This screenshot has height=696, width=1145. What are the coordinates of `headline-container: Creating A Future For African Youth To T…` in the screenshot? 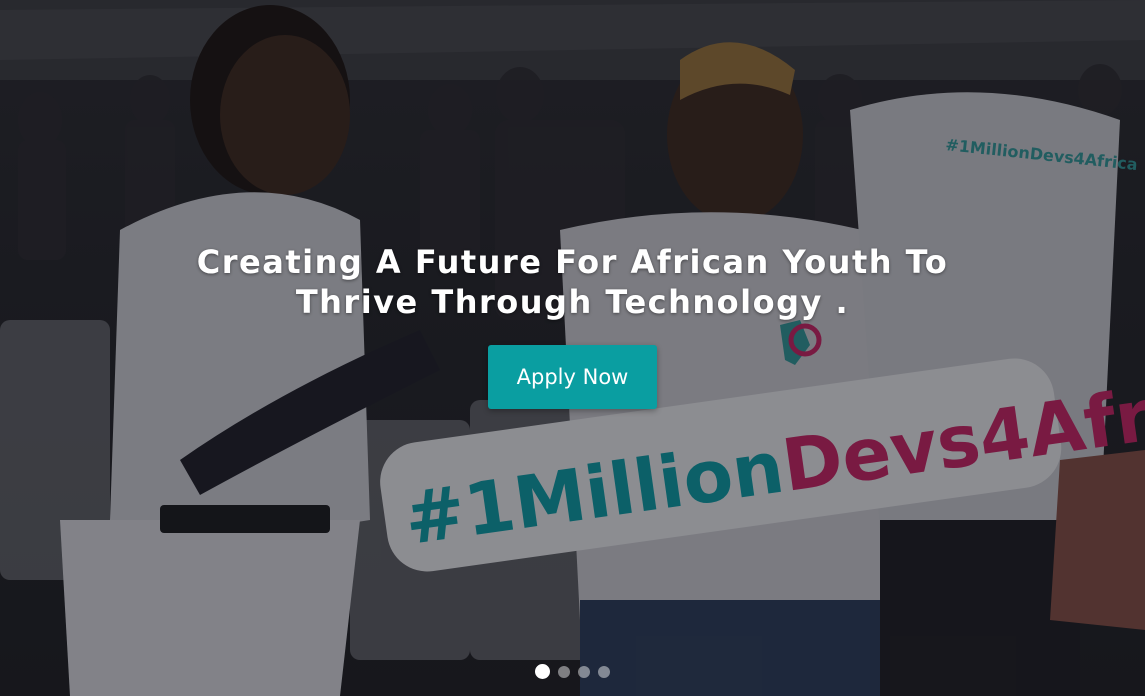 It's located at (572, 282).